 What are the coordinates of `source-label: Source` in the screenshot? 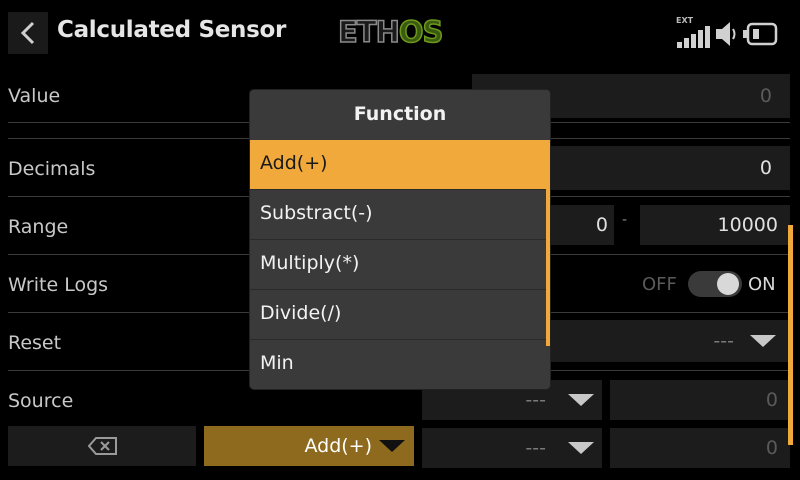 It's located at (41, 401).